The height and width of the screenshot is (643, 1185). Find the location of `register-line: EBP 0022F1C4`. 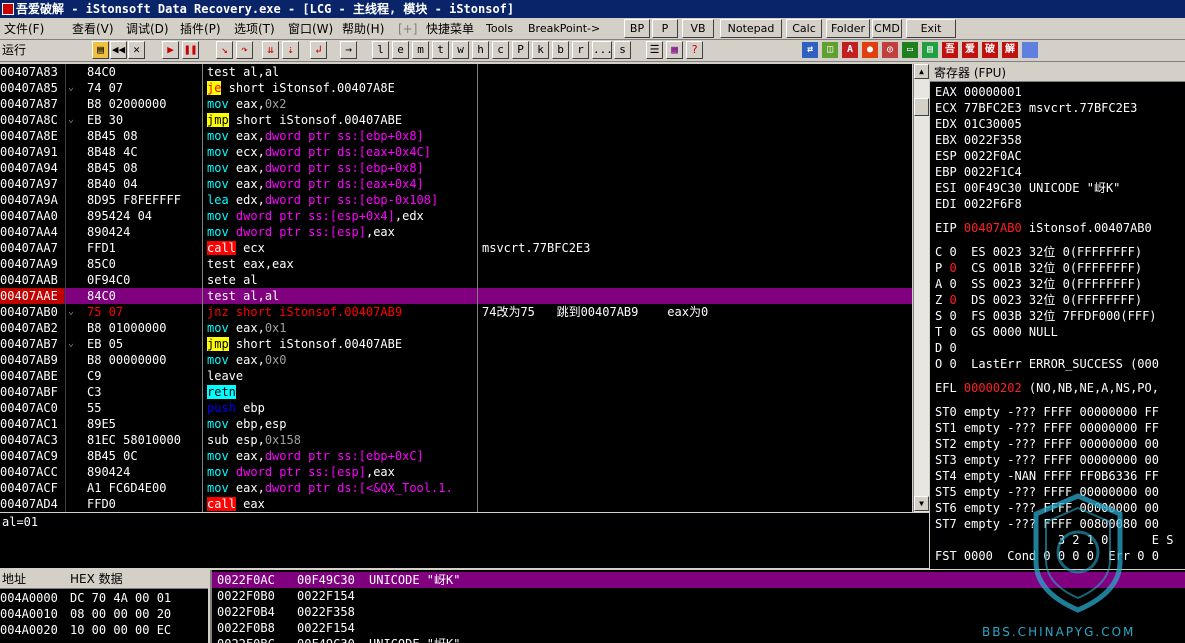

register-line: EBP 0022F1C4 is located at coordinates (978, 172).